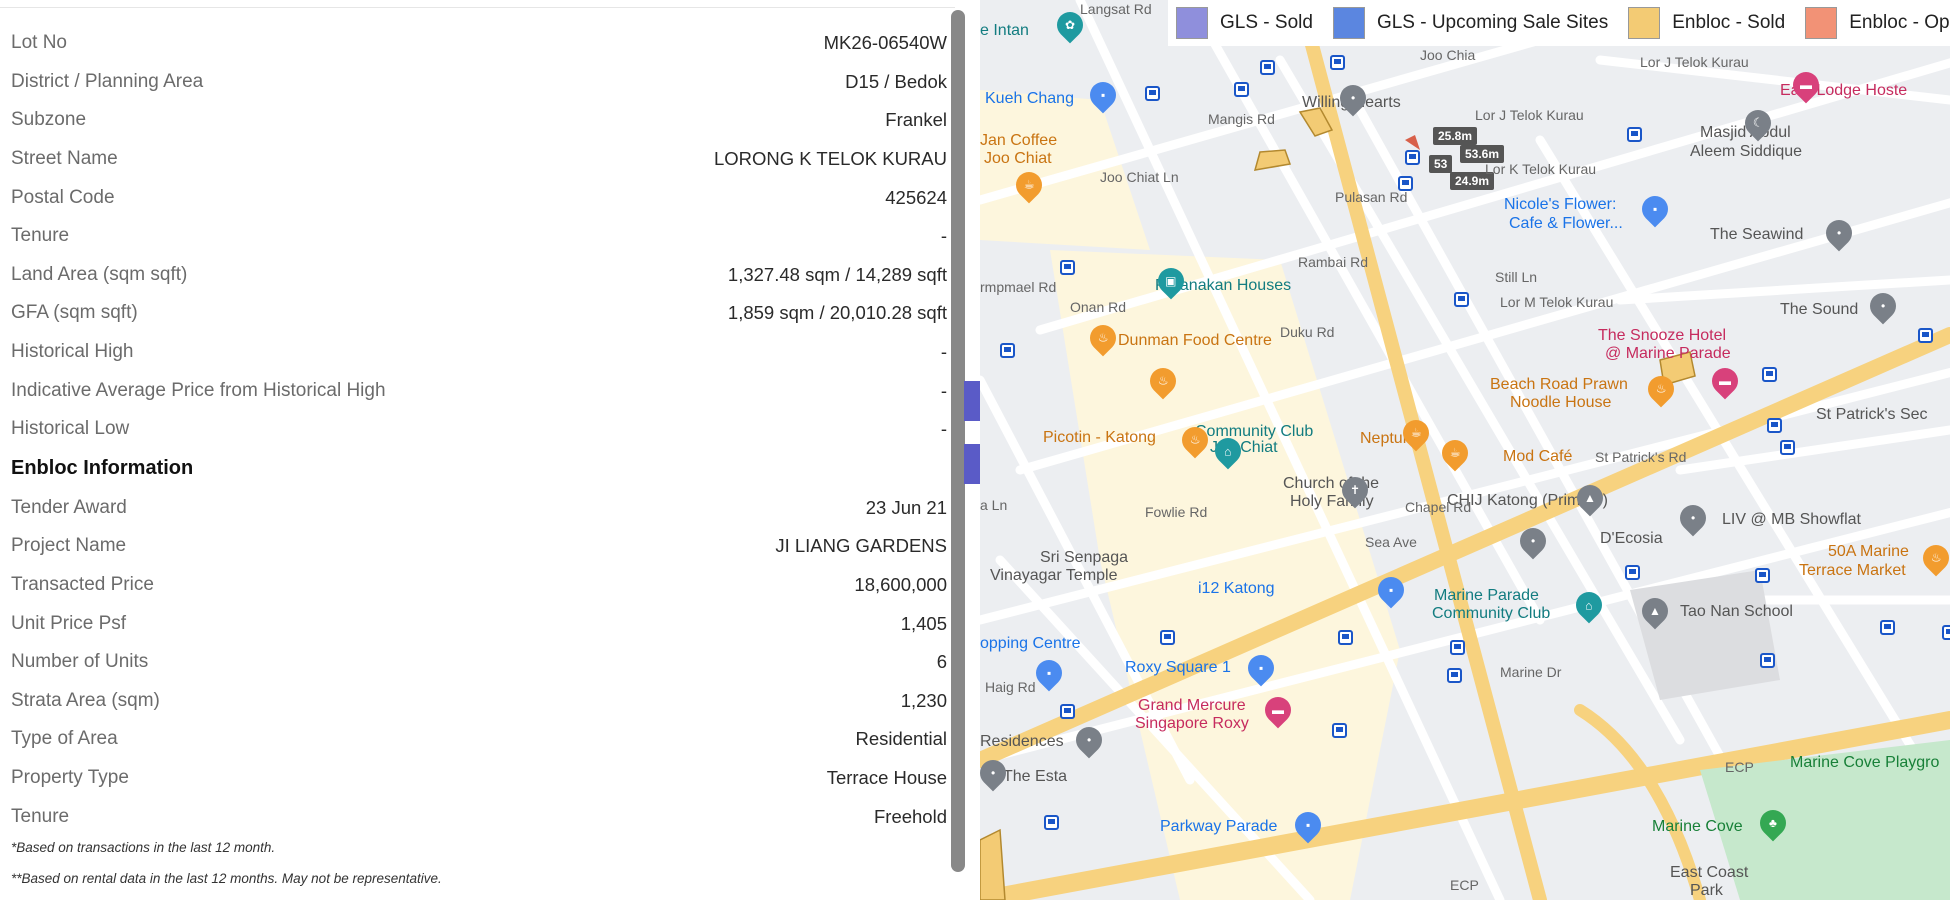 The height and width of the screenshot is (900, 1950). Describe the element at coordinates (1516, 277) in the screenshot. I see `map-road-label: Still Ln` at that location.